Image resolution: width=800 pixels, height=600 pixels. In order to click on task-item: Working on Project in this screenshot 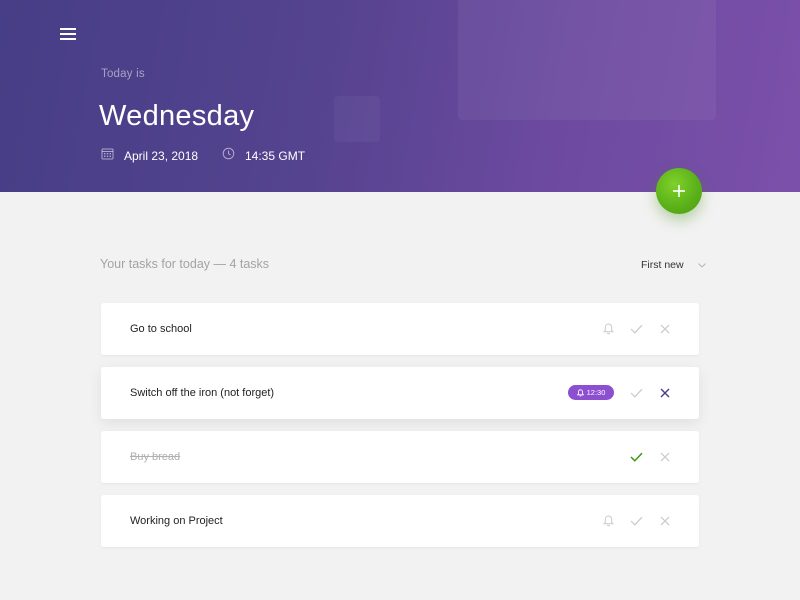, I will do `click(400, 521)`.